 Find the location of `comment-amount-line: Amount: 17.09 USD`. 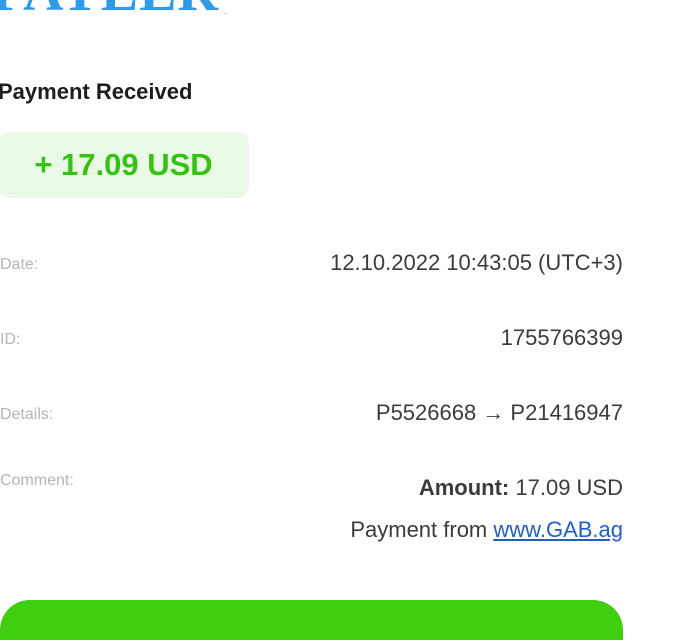

comment-amount-line: Amount: 17.09 USD is located at coordinates (486, 495).